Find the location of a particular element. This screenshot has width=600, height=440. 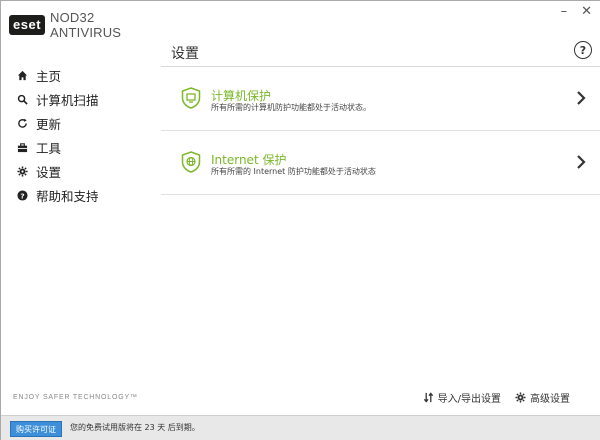

sidebar-item-computer-scan: 计算机扫描 is located at coordinates (81, 99).